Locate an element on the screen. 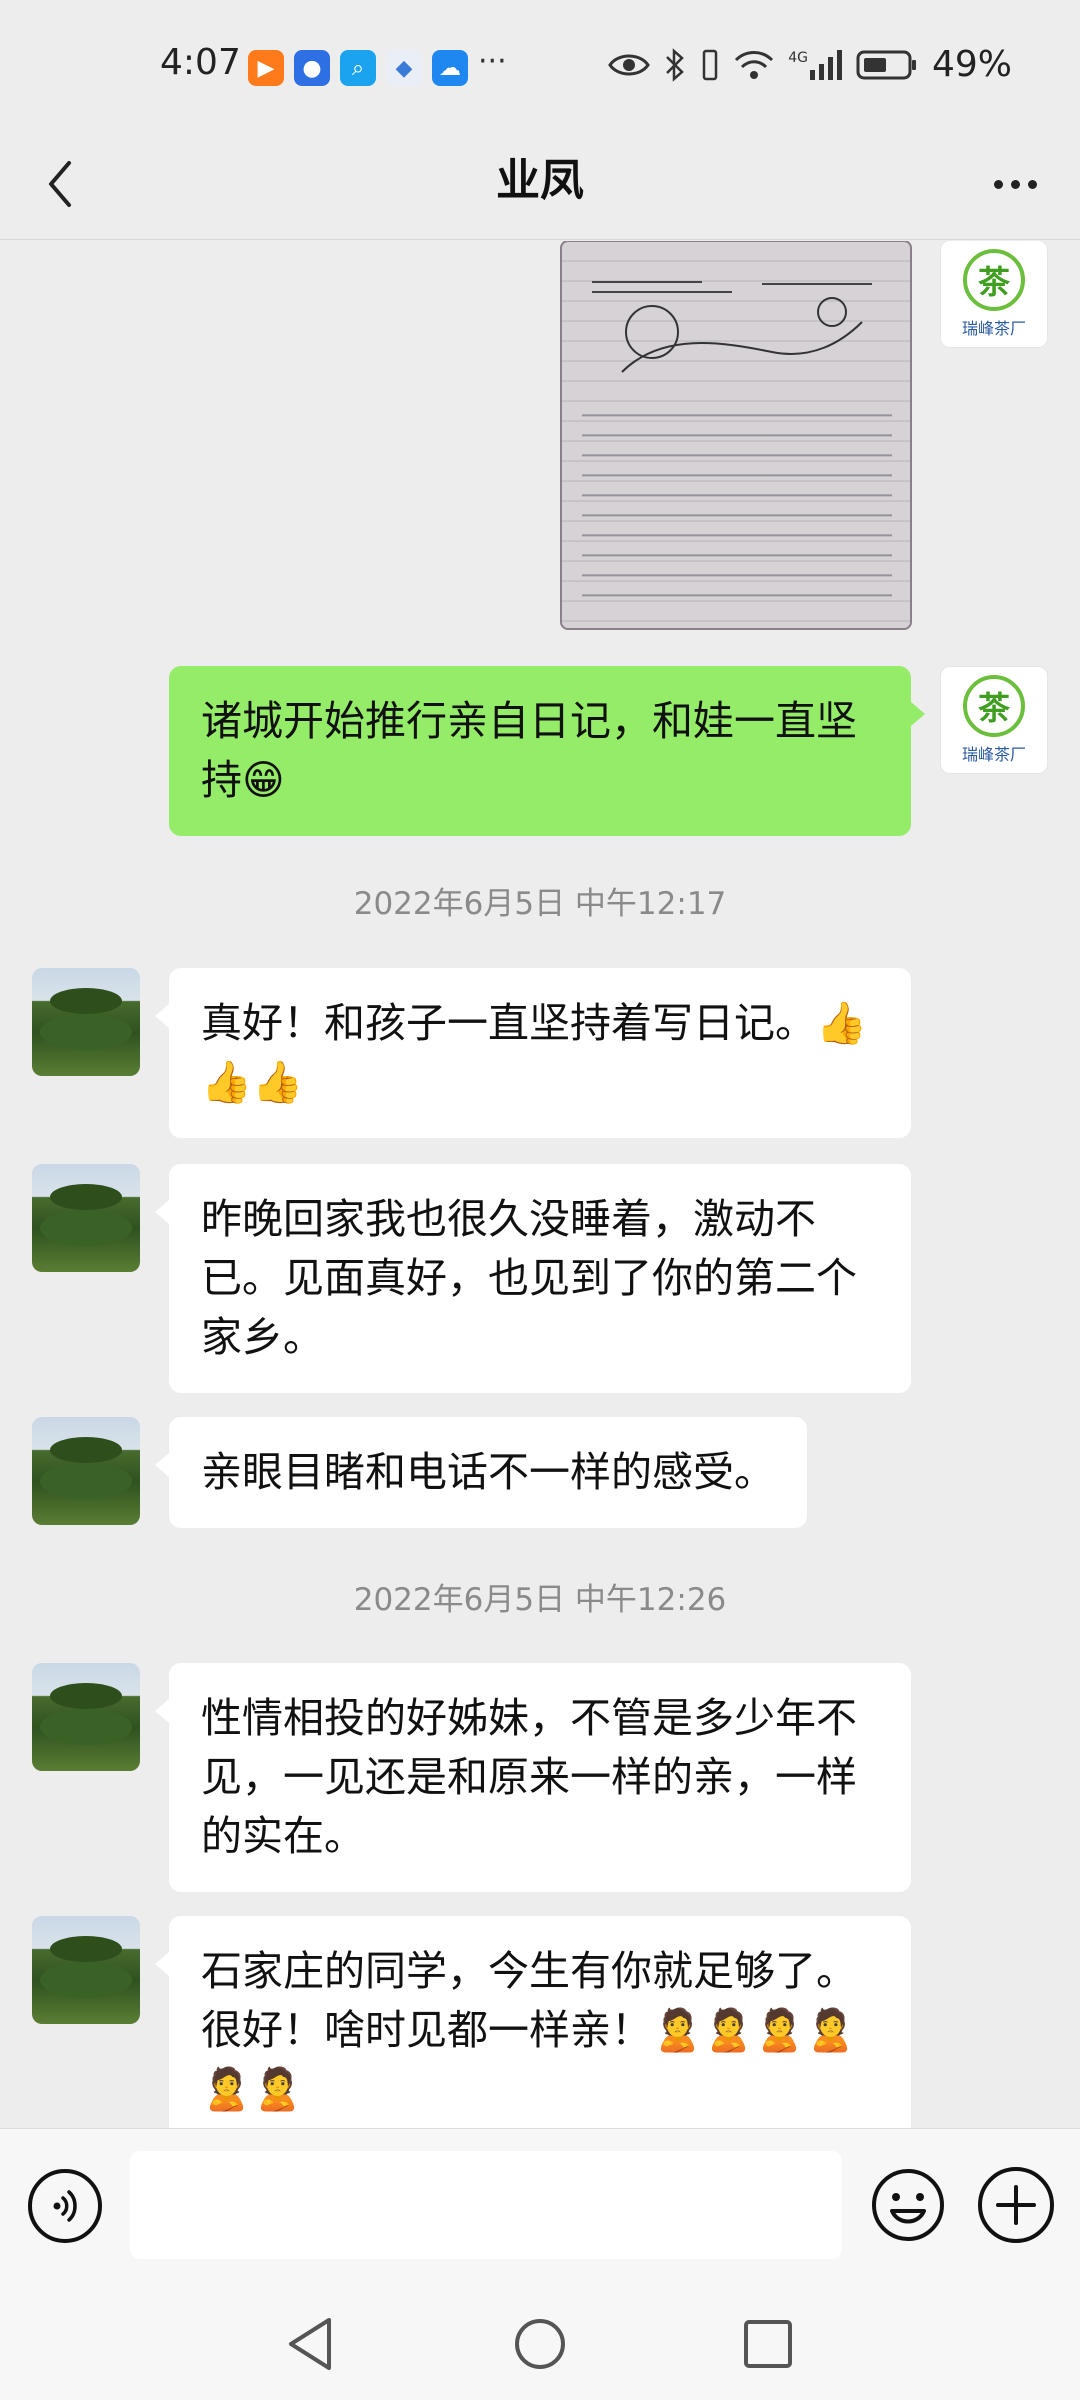 The width and height of the screenshot is (1080, 2400). circle-home-icon is located at coordinates (540, 2344).